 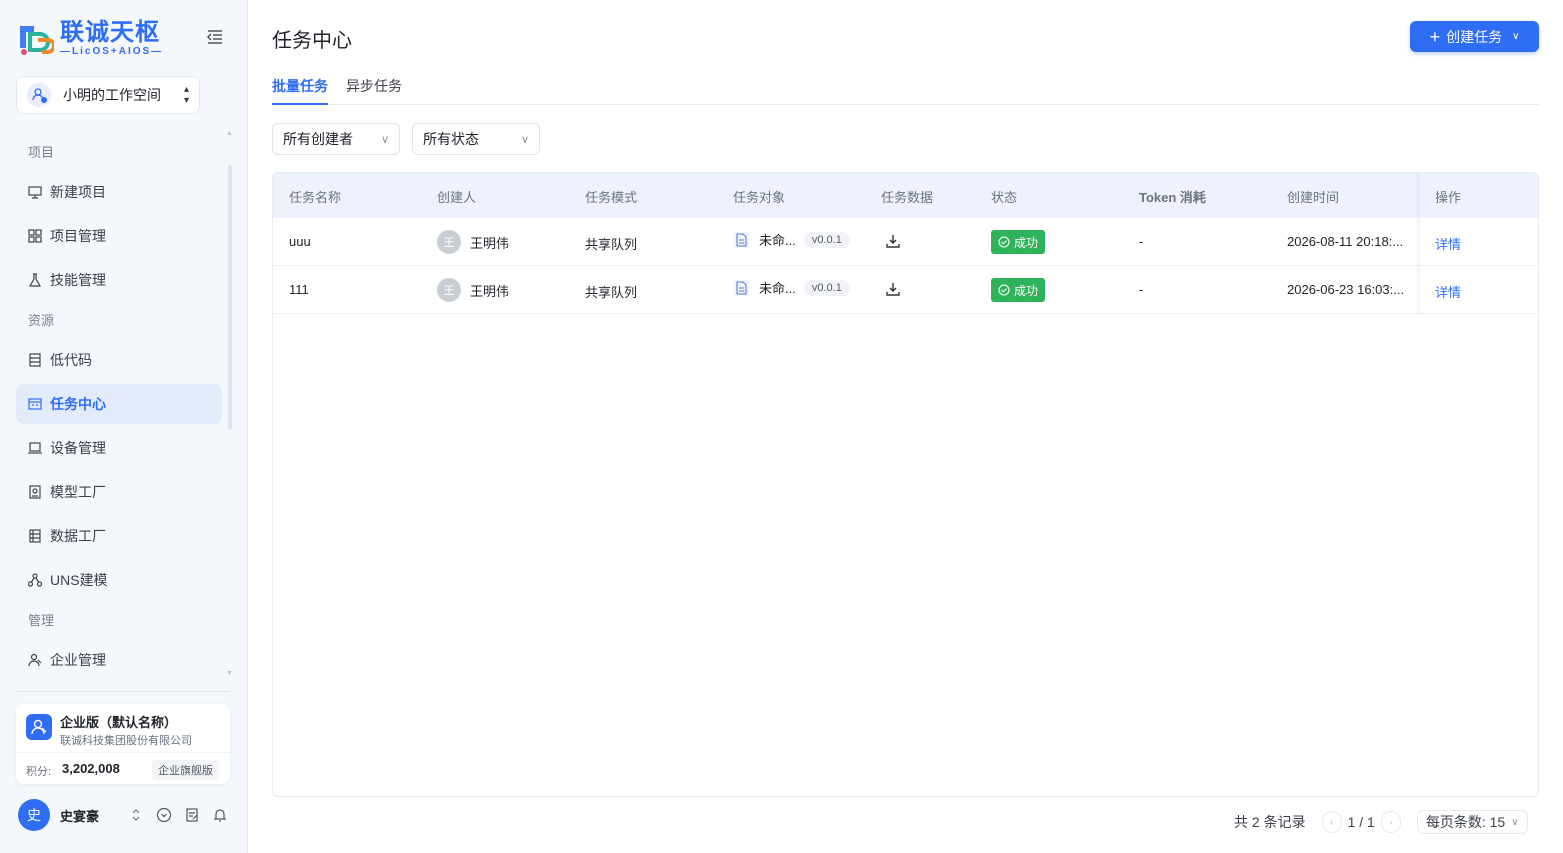 I want to click on filter-bar: 所有创建者 ∨ 所有状态 ∨, so click(x=406, y=139).